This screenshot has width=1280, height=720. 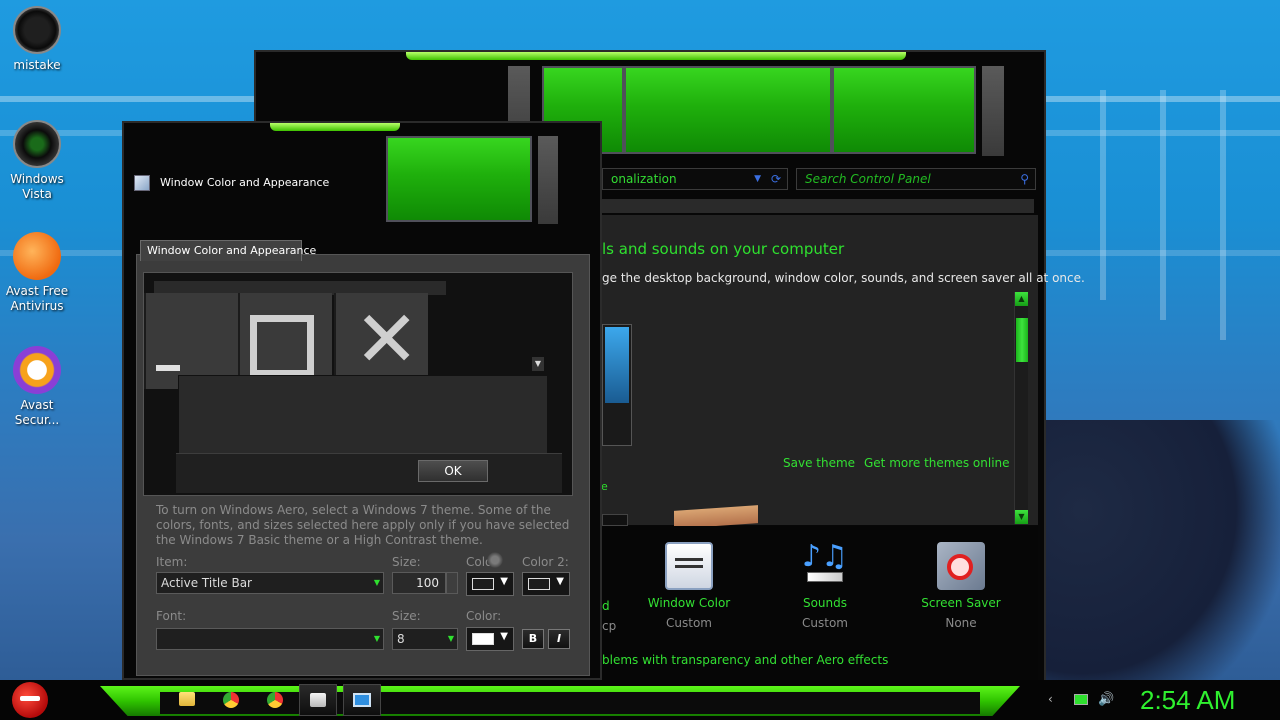 What do you see at coordinates (1082, 700) in the screenshot?
I see `network-icon` at bounding box center [1082, 700].